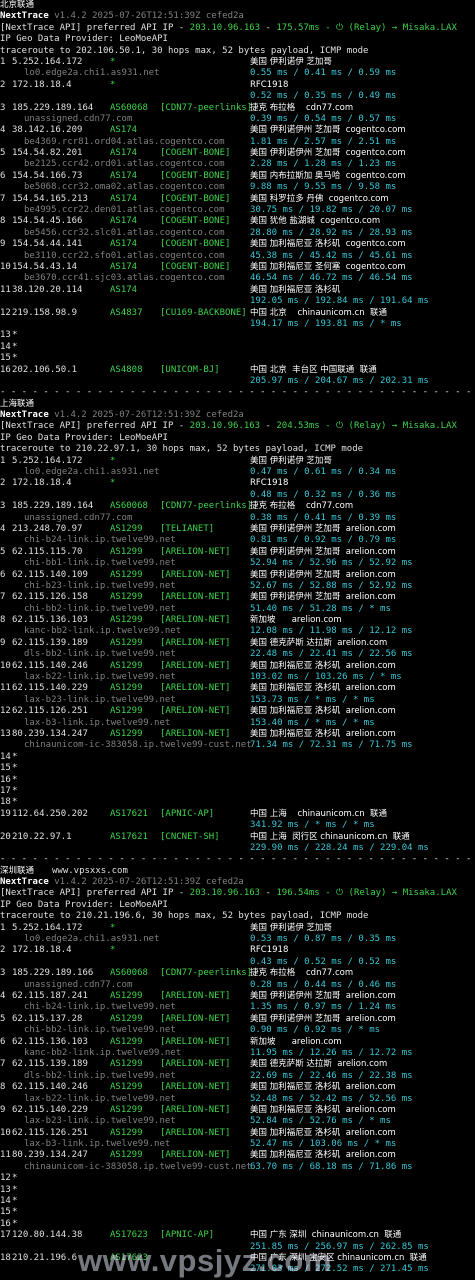 The height and width of the screenshot is (1280, 475). I want to click on api-sep: -, so click(268, 426).